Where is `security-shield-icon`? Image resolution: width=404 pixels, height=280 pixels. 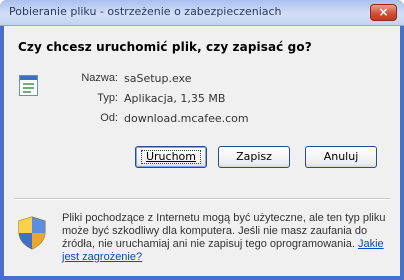 security-shield-icon is located at coordinates (32, 233).